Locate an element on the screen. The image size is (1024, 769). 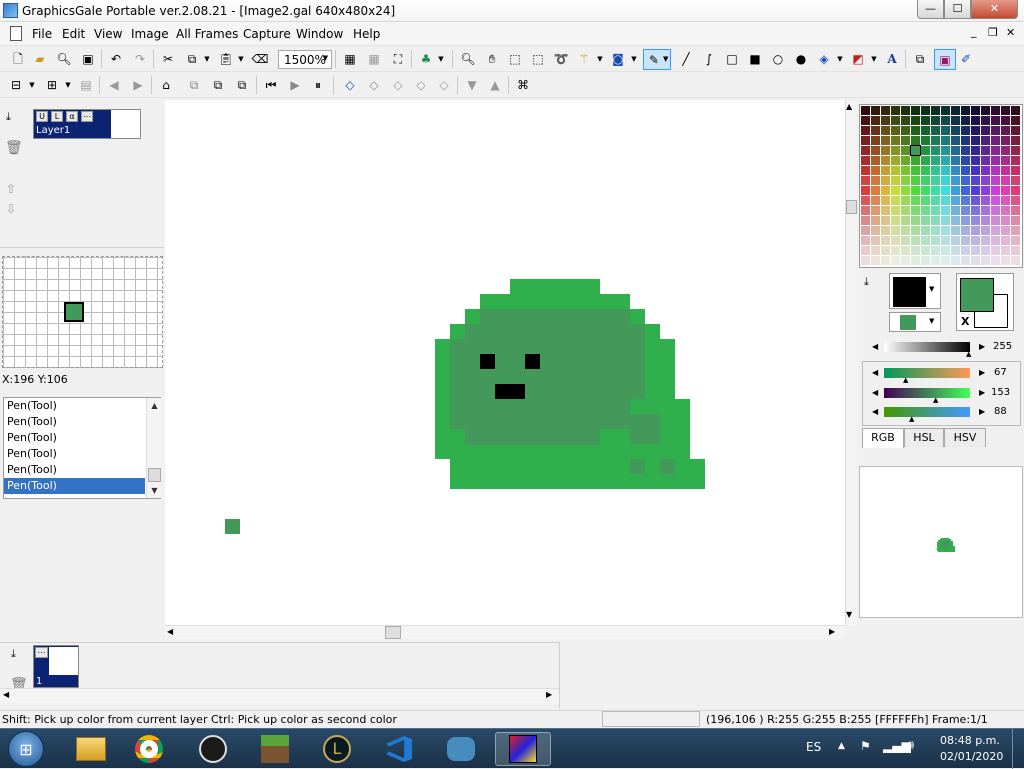
pen-dropdown-icon: ▼ is located at coordinates (667, 59).